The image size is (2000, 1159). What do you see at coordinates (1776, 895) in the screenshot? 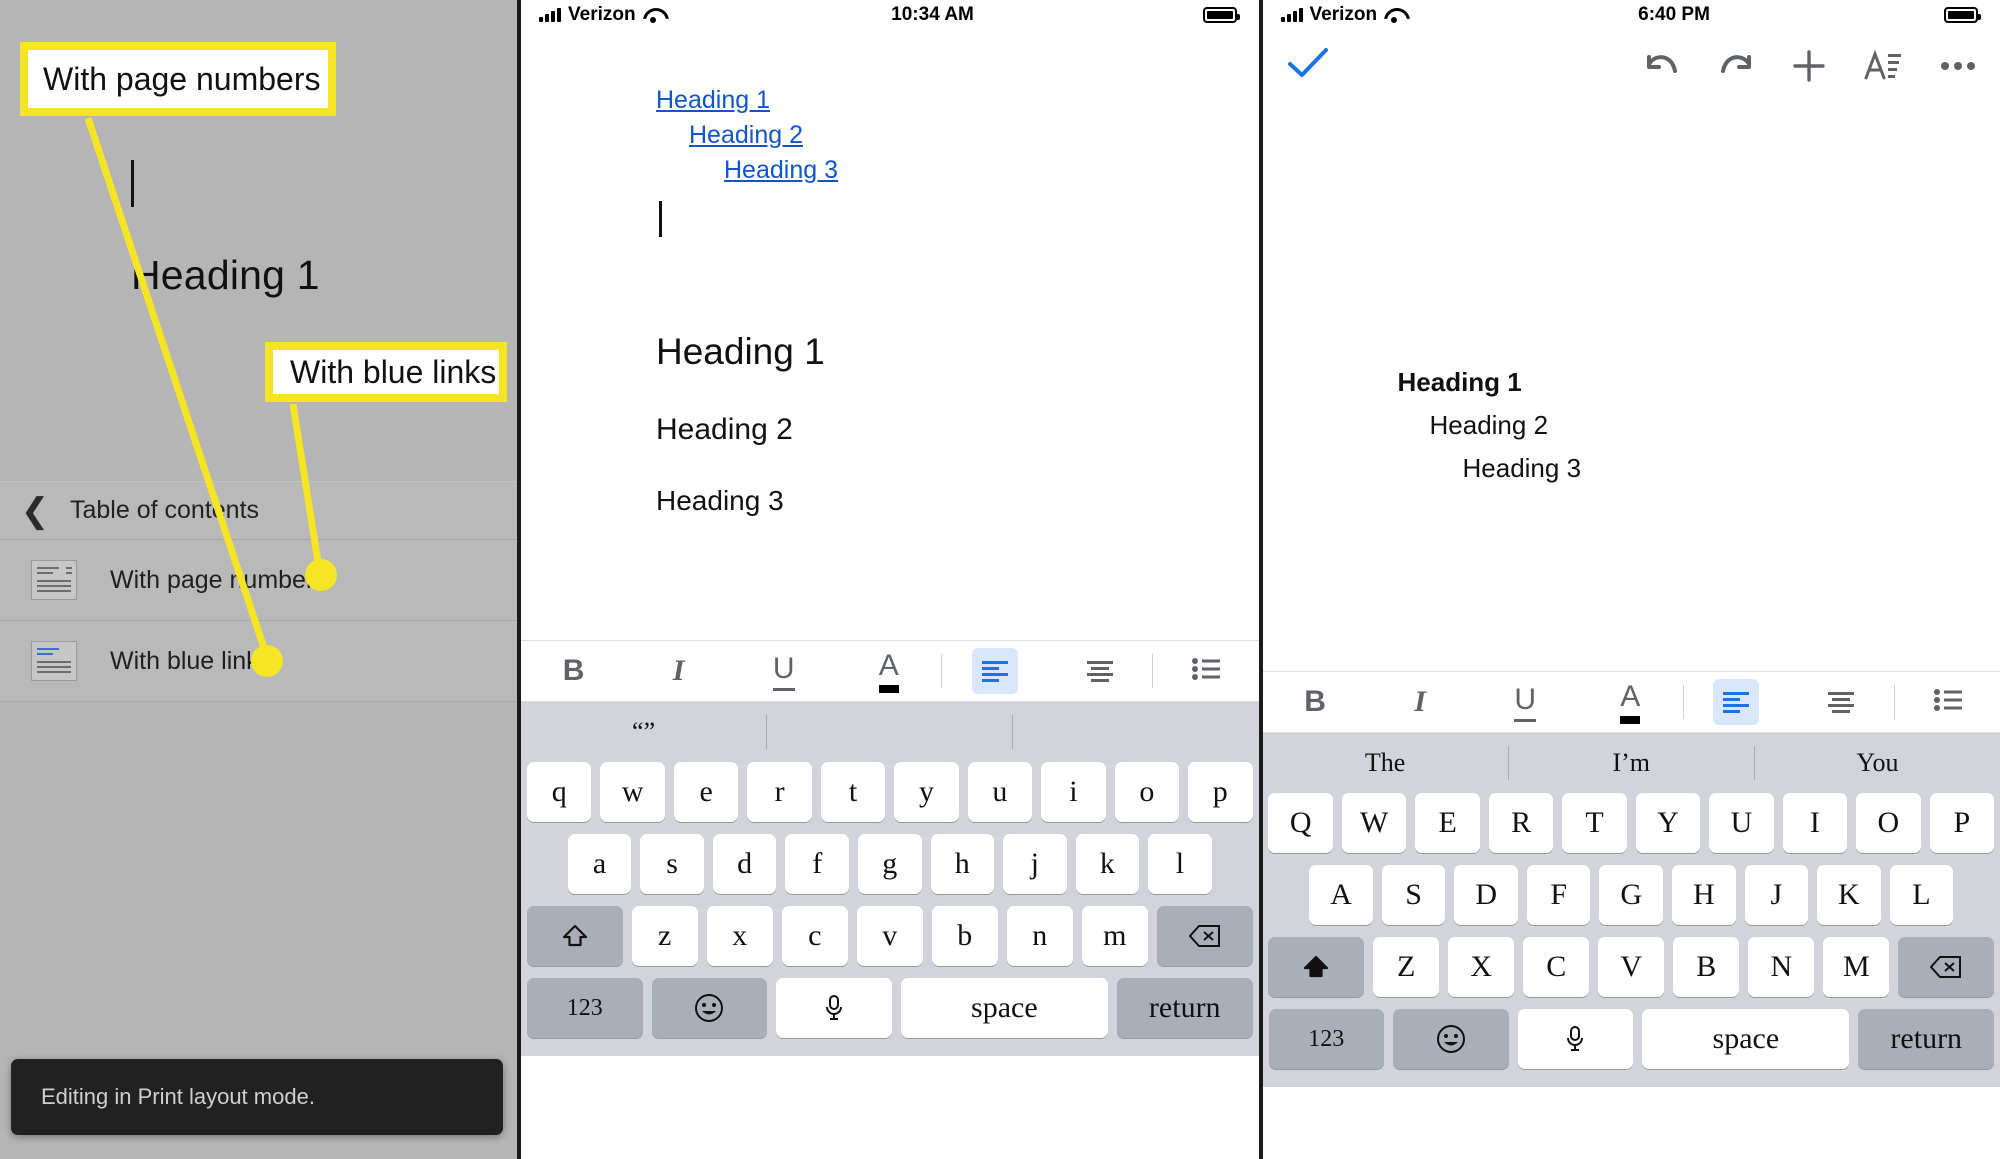
I see `key-J: J` at bounding box center [1776, 895].